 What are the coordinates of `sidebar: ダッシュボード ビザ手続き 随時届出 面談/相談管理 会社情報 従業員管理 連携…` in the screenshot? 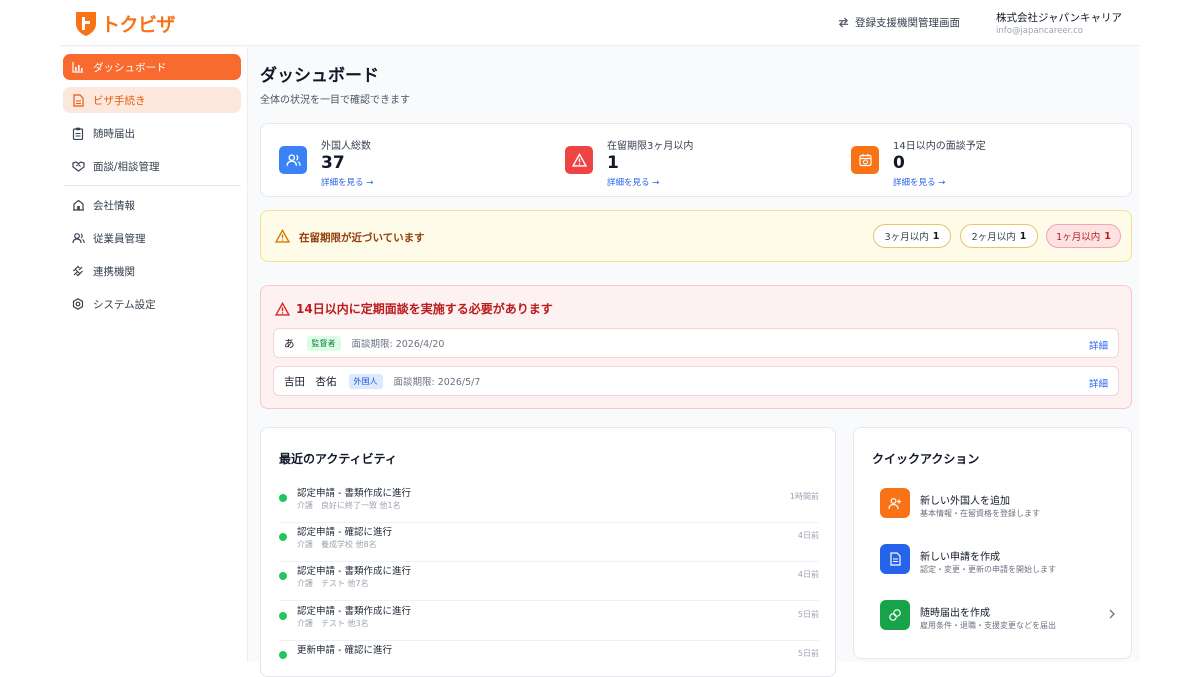 It's located at (154, 354).